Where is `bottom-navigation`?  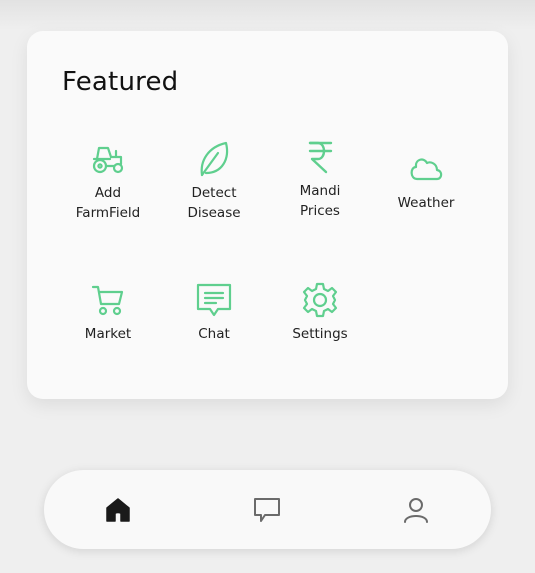
bottom-navigation is located at coordinates (267, 509).